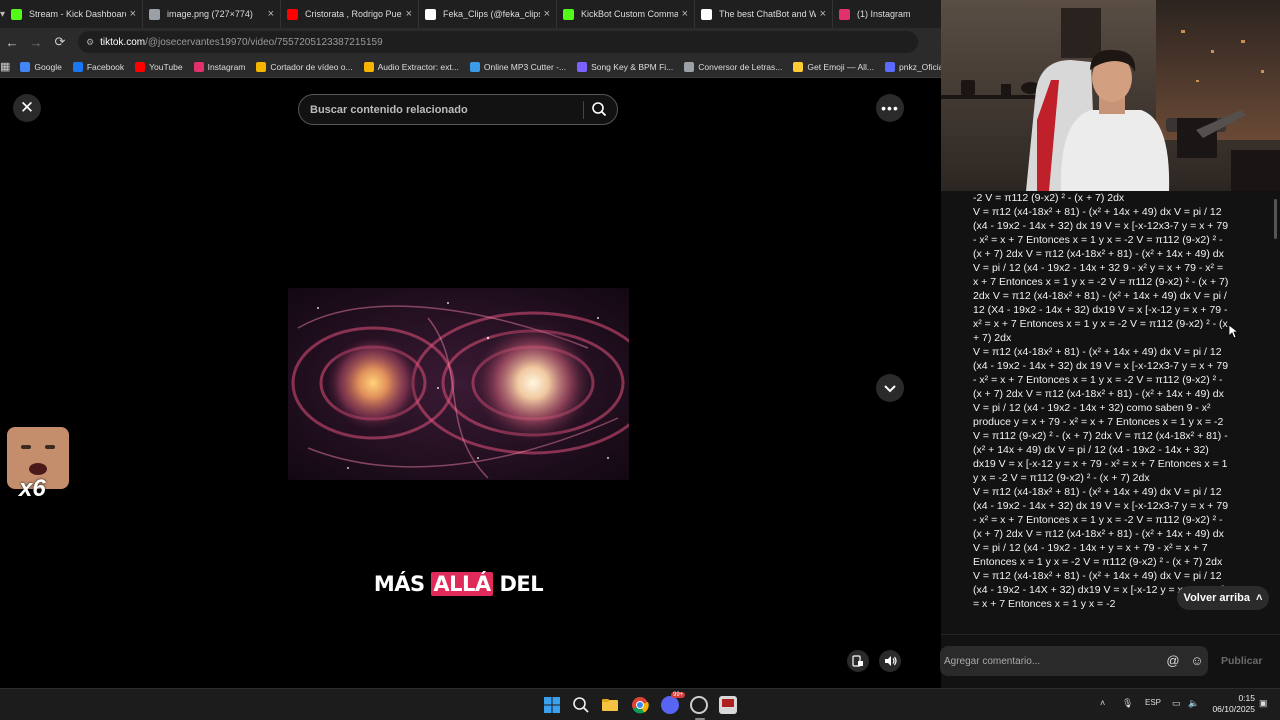 This screenshot has width=1280, height=720. Describe the element at coordinates (90, 42) in the screenshot. I see `site-info-icon: ⚙` at that location.